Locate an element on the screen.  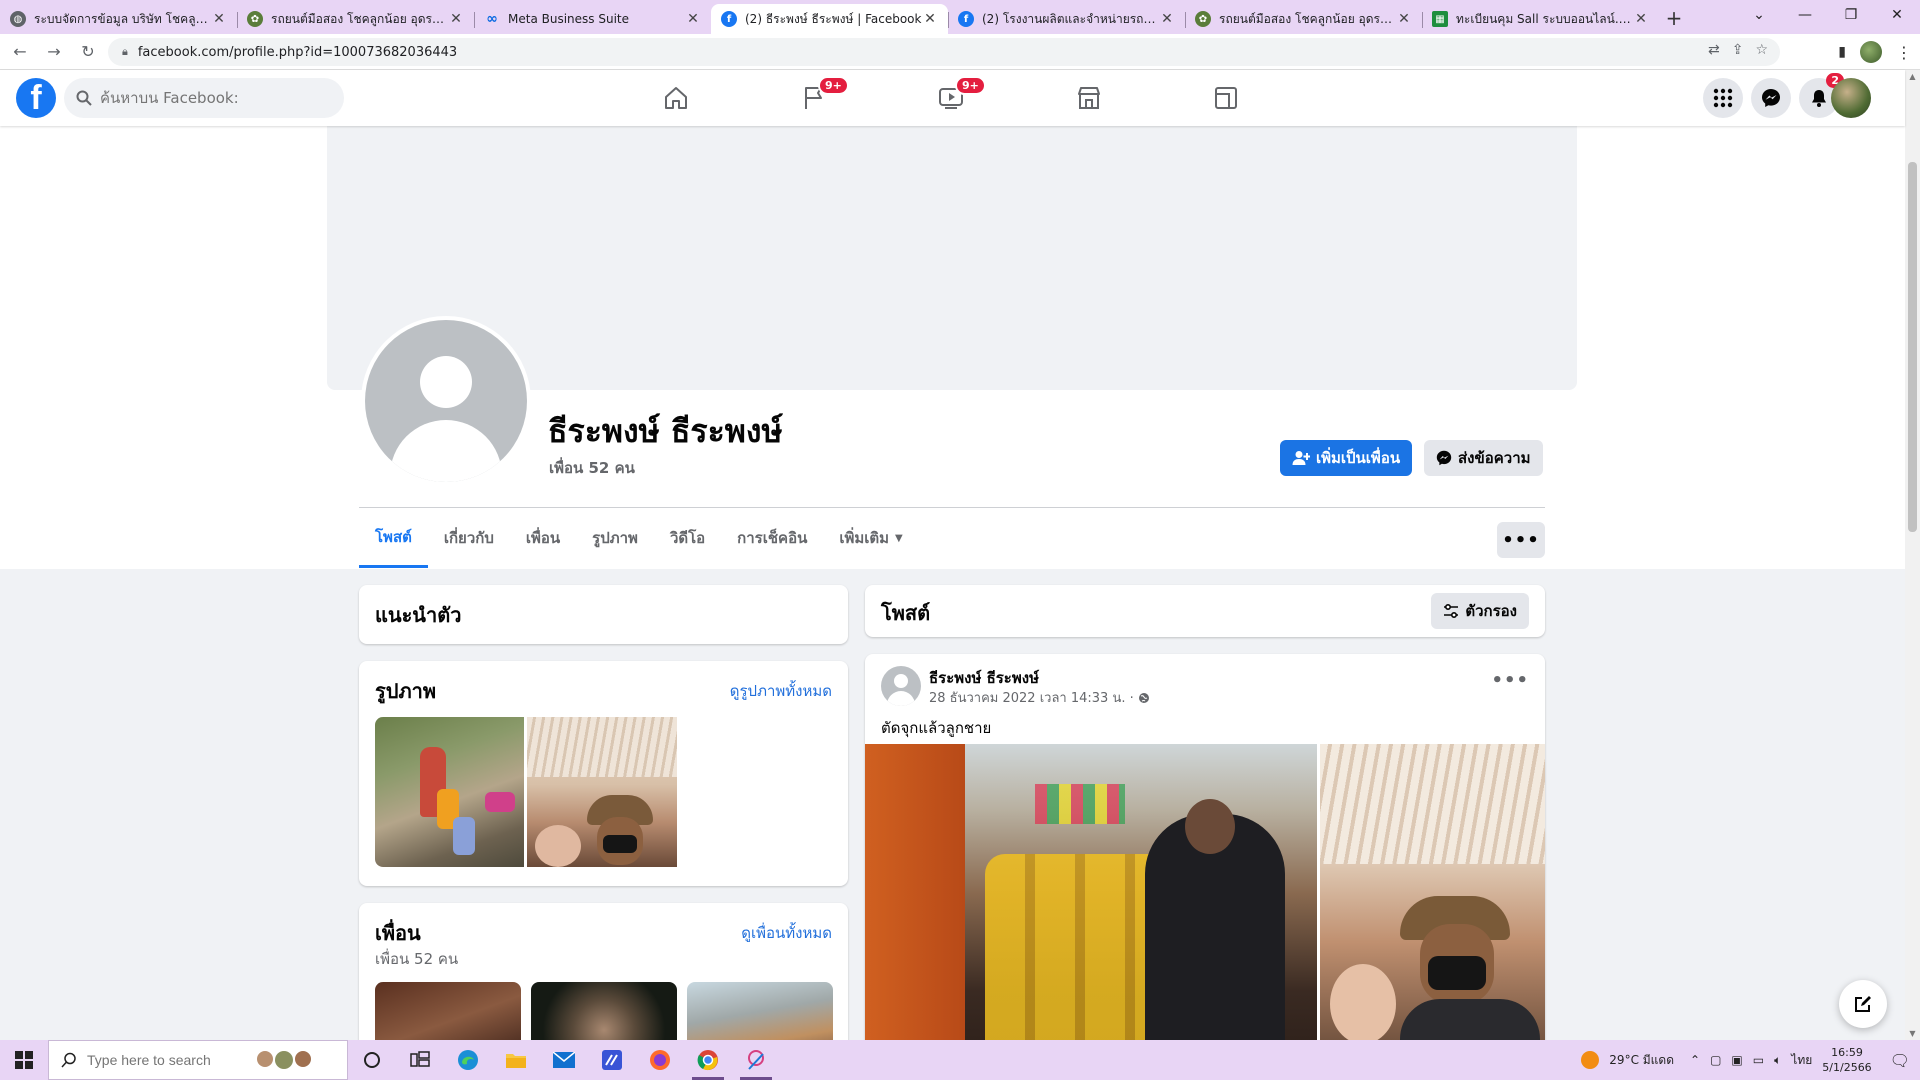
search-input is located at coordinates (210, 98).